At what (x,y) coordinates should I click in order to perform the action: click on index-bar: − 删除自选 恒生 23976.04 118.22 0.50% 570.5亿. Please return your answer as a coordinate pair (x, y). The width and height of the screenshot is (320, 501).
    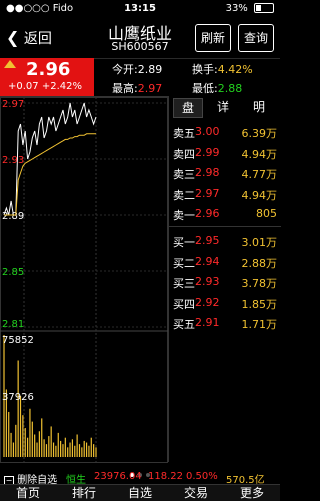
    Looking at the image, I should click on (140, 478).